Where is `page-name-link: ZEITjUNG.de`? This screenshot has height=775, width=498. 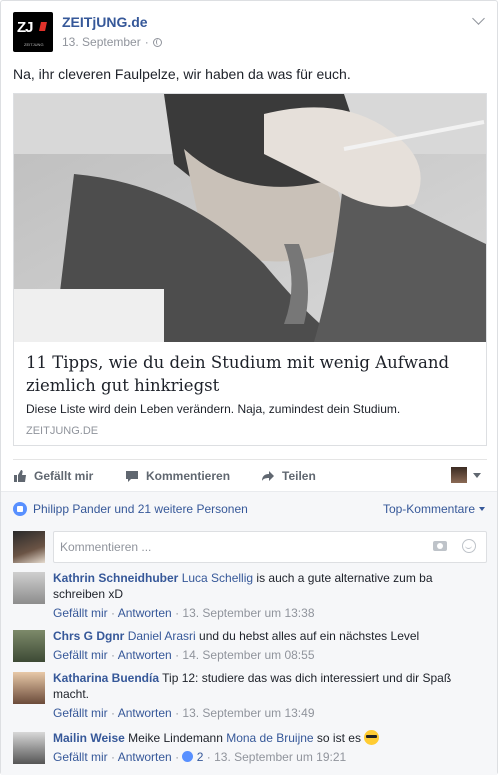
page-name-link: ZEITjUNG.de is located at coordinates (105, 22).